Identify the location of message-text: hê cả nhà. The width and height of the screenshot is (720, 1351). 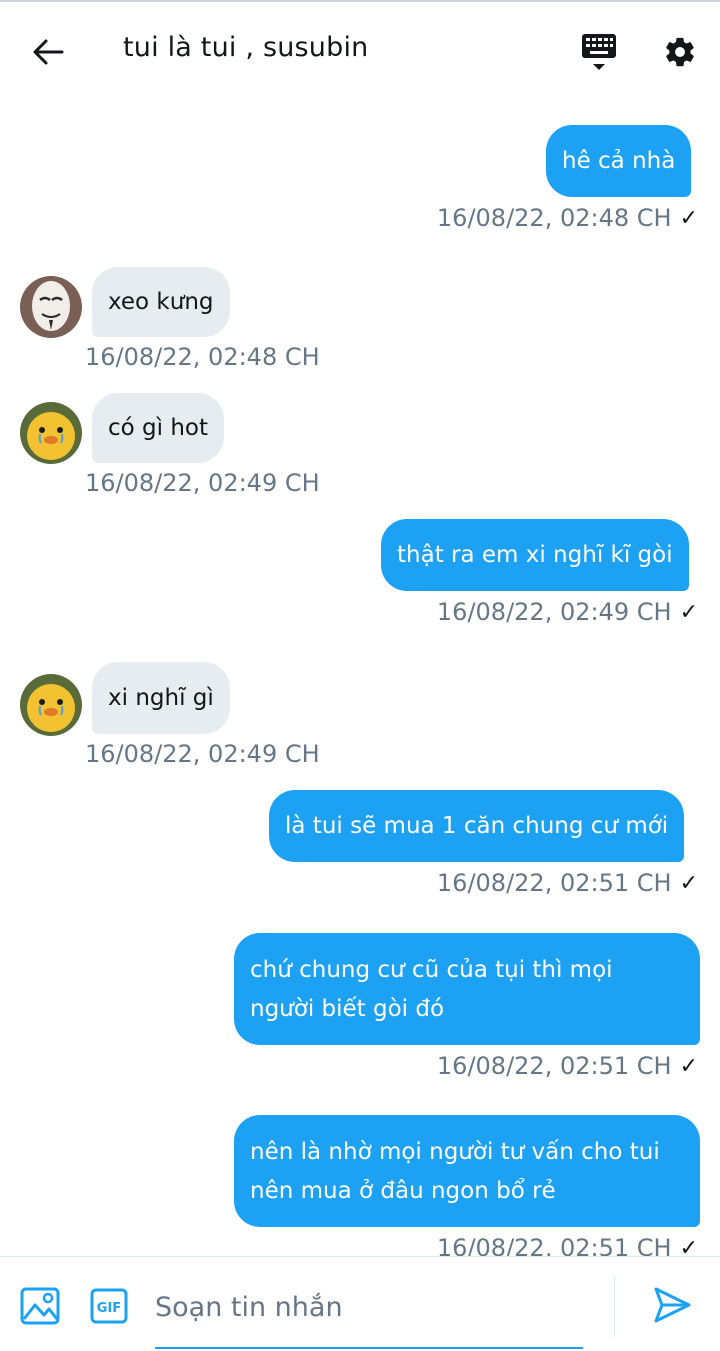
(619, 160).